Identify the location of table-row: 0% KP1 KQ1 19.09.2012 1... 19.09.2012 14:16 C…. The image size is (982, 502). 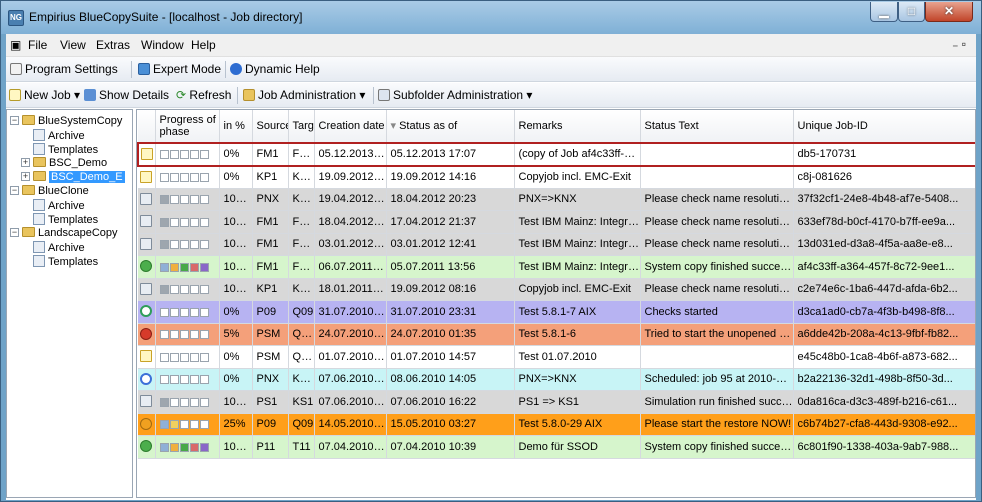
(556, 177).